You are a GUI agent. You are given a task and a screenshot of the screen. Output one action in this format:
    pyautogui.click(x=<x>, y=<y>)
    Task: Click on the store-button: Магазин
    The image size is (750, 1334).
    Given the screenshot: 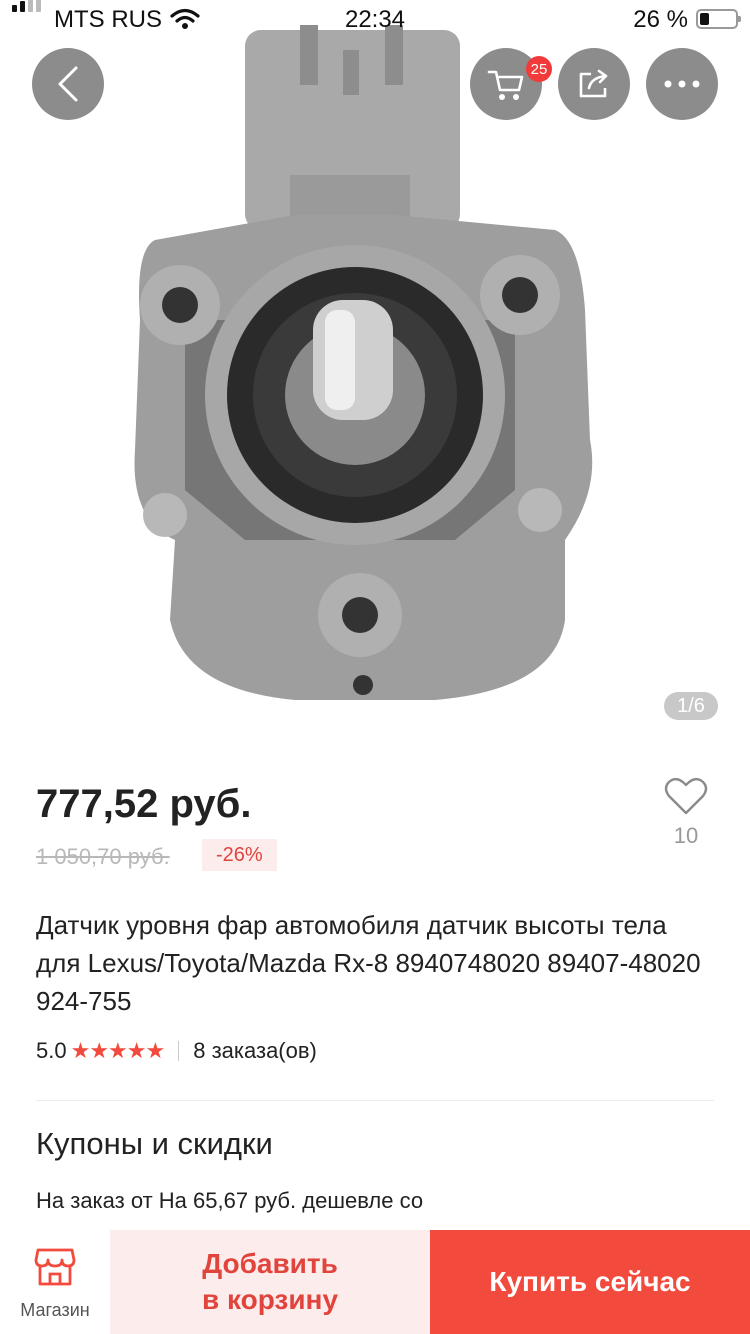 What is the action you would take?
    pyautogui.click(x=55, y=1282)
    